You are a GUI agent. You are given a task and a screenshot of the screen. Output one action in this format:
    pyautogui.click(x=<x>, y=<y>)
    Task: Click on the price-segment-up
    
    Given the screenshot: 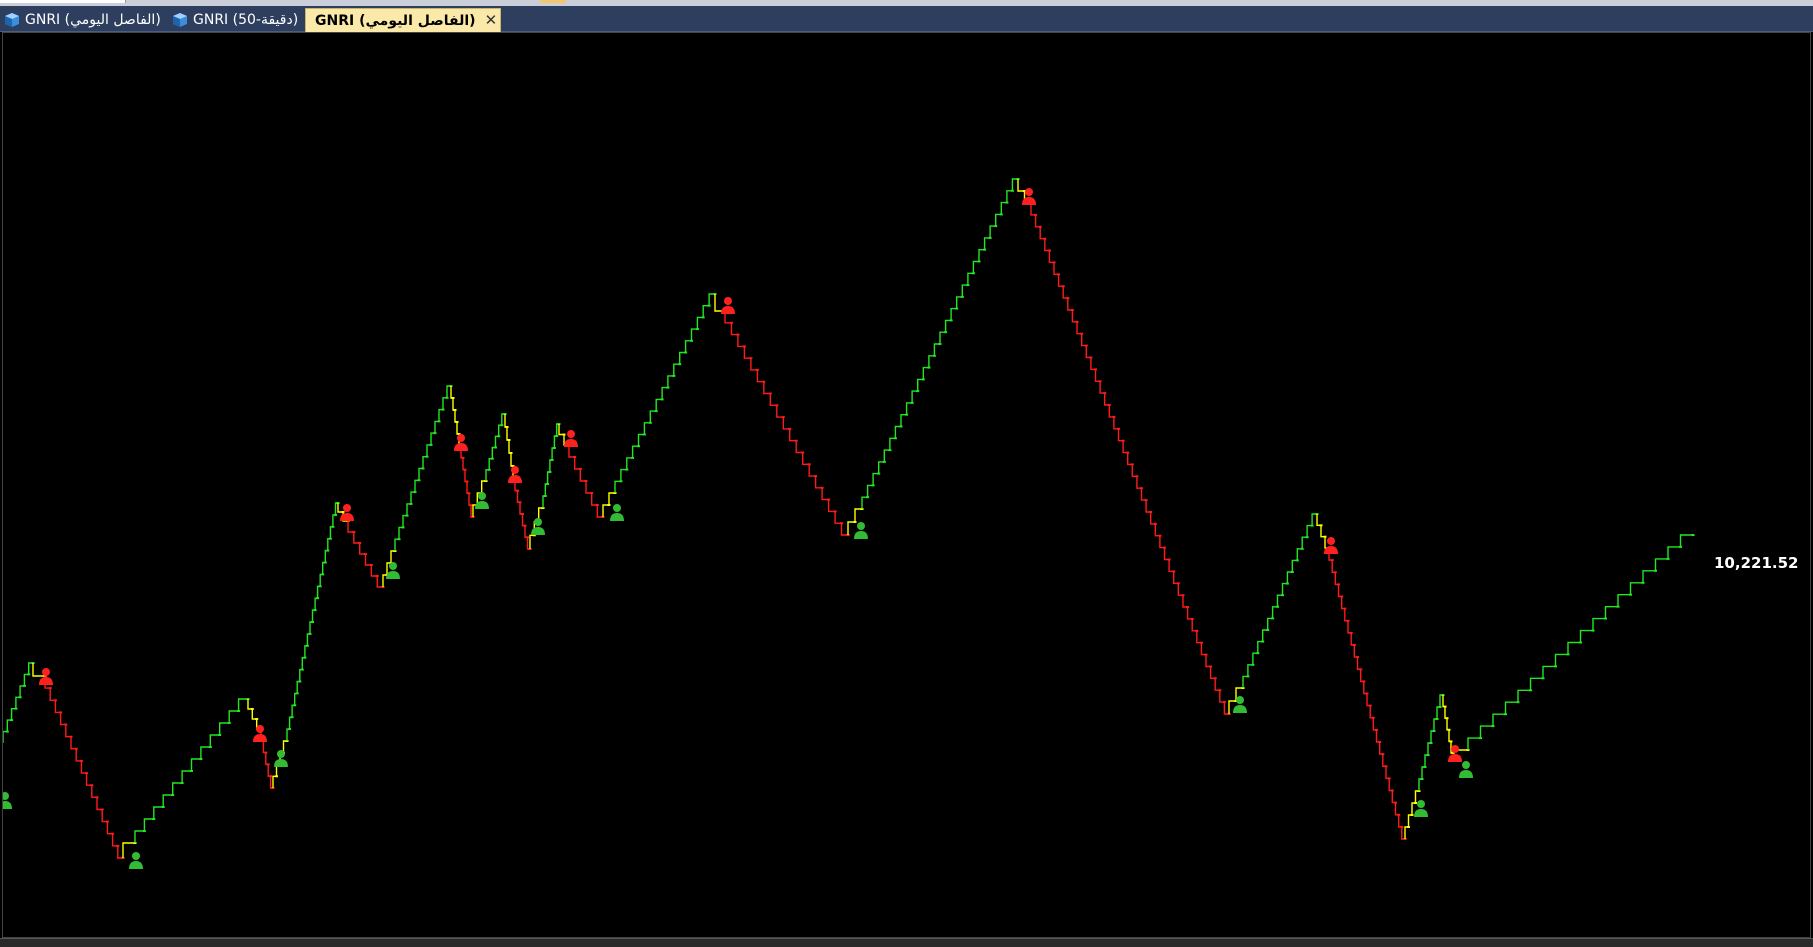 What is the action you would take?
    pyautogui.click(x=1279, y=600)
    